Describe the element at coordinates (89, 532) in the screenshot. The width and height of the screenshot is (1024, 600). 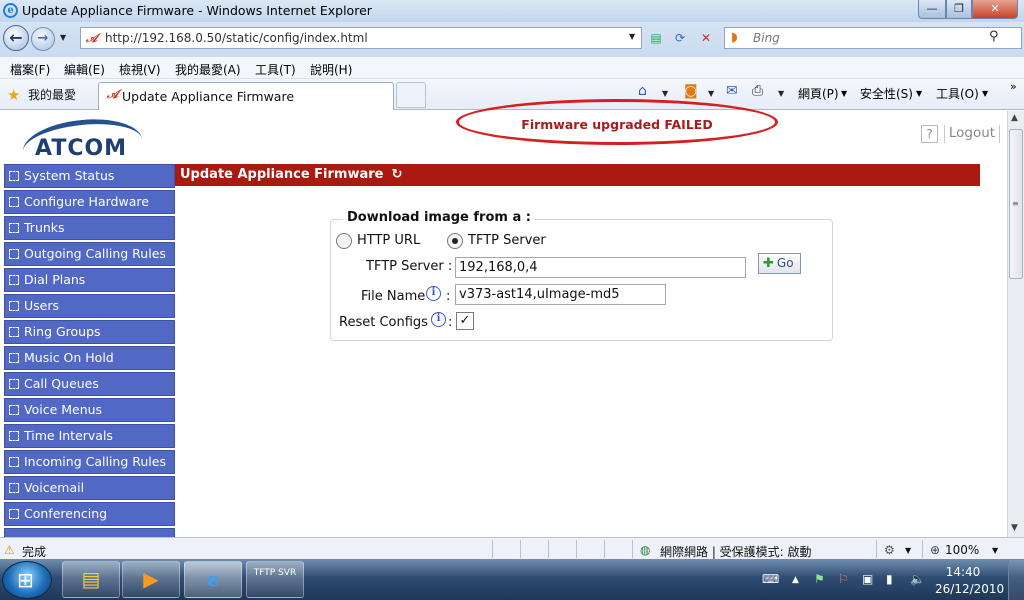
I see `sidebar-item-more` at that location.